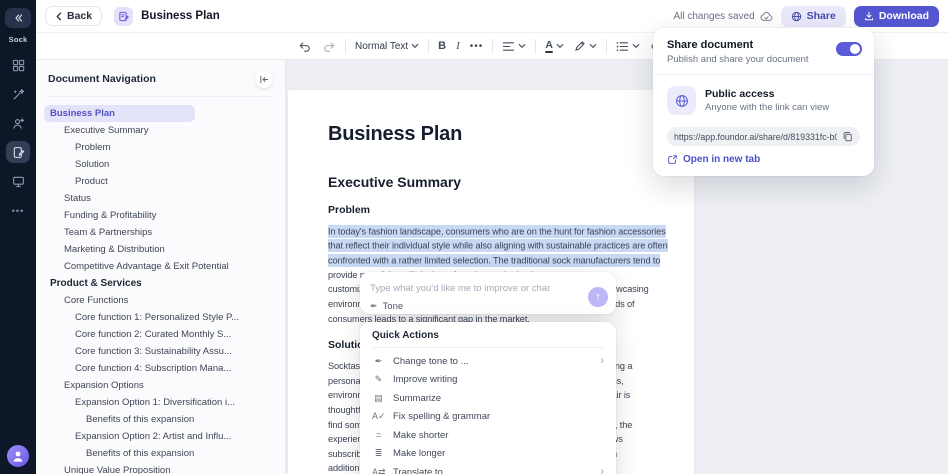 The width and height of the screenshot is (948, 474). I want to click on person-icon, so click(18, 456).